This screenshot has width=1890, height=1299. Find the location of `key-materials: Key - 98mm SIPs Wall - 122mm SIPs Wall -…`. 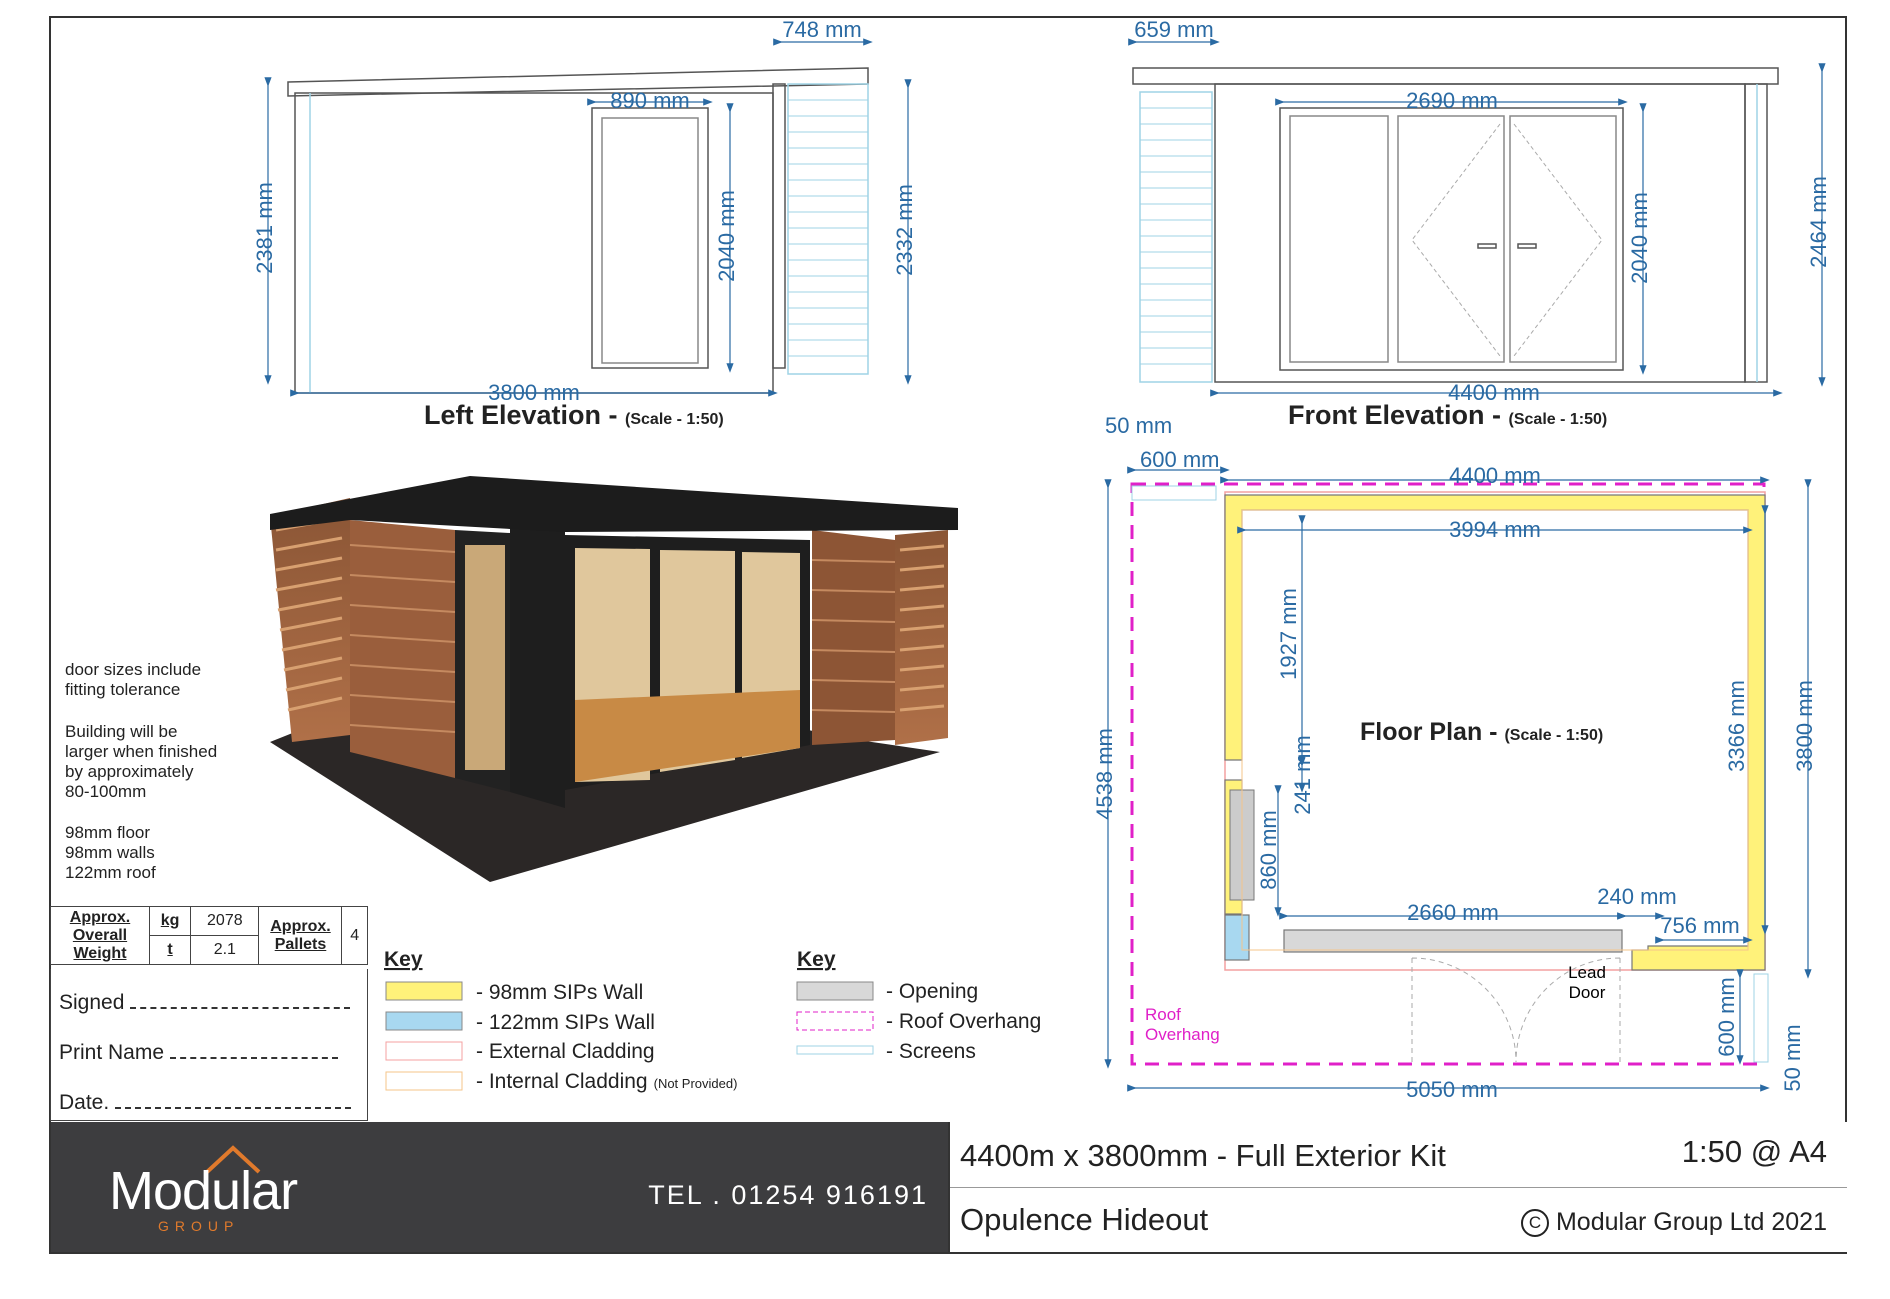

key-materials: Key - 98mm SIPs Wall - 122mm SIPs Wall -… is located at coordinates (560, 1020).